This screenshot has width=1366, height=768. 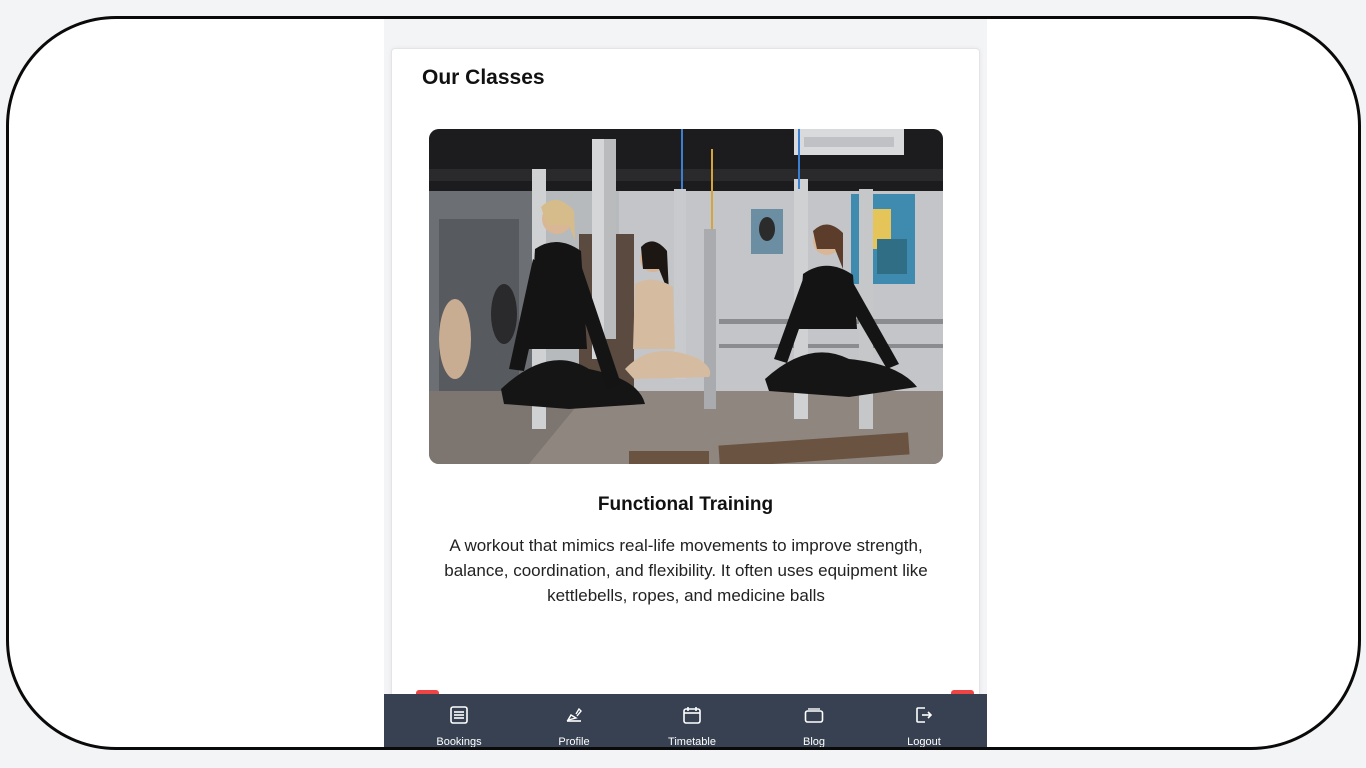 I want to click on bottom-navigation: Bookings Profile Timetable Blog Logout, so click(x=685, y=721).